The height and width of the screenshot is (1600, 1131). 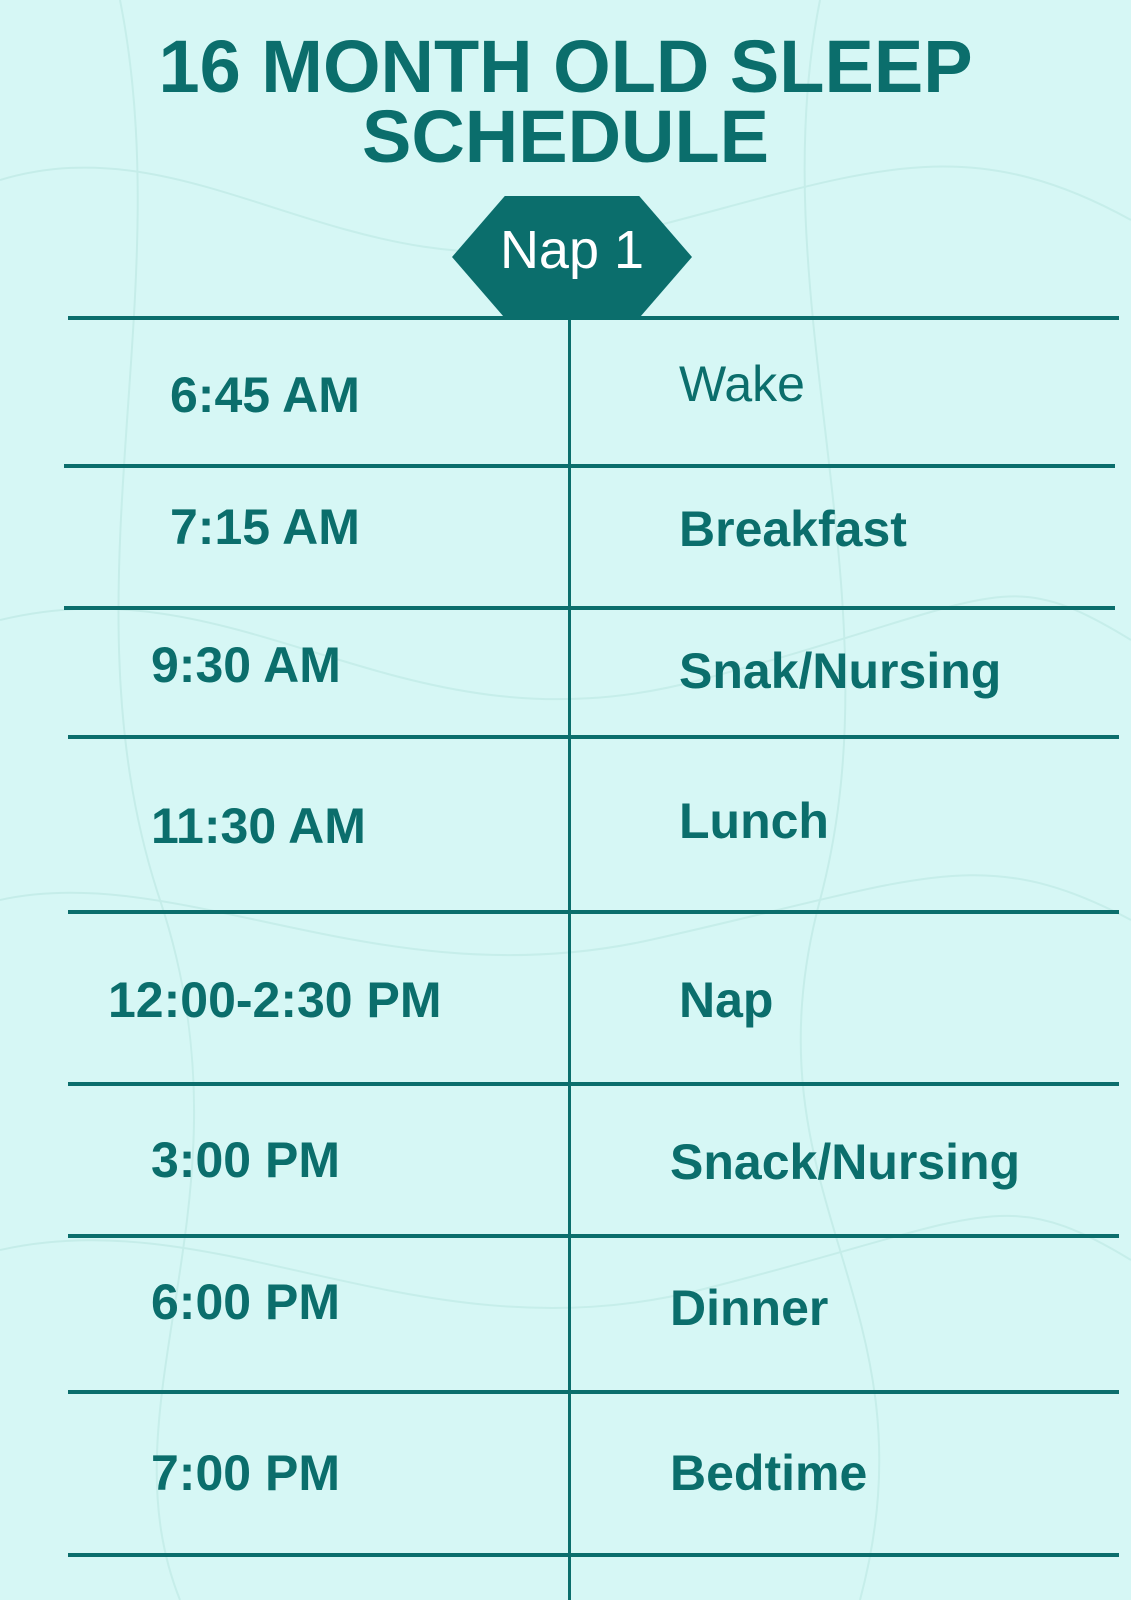 I want to click on title-line-2: SCHEDULE, so click(x=565, y=136).